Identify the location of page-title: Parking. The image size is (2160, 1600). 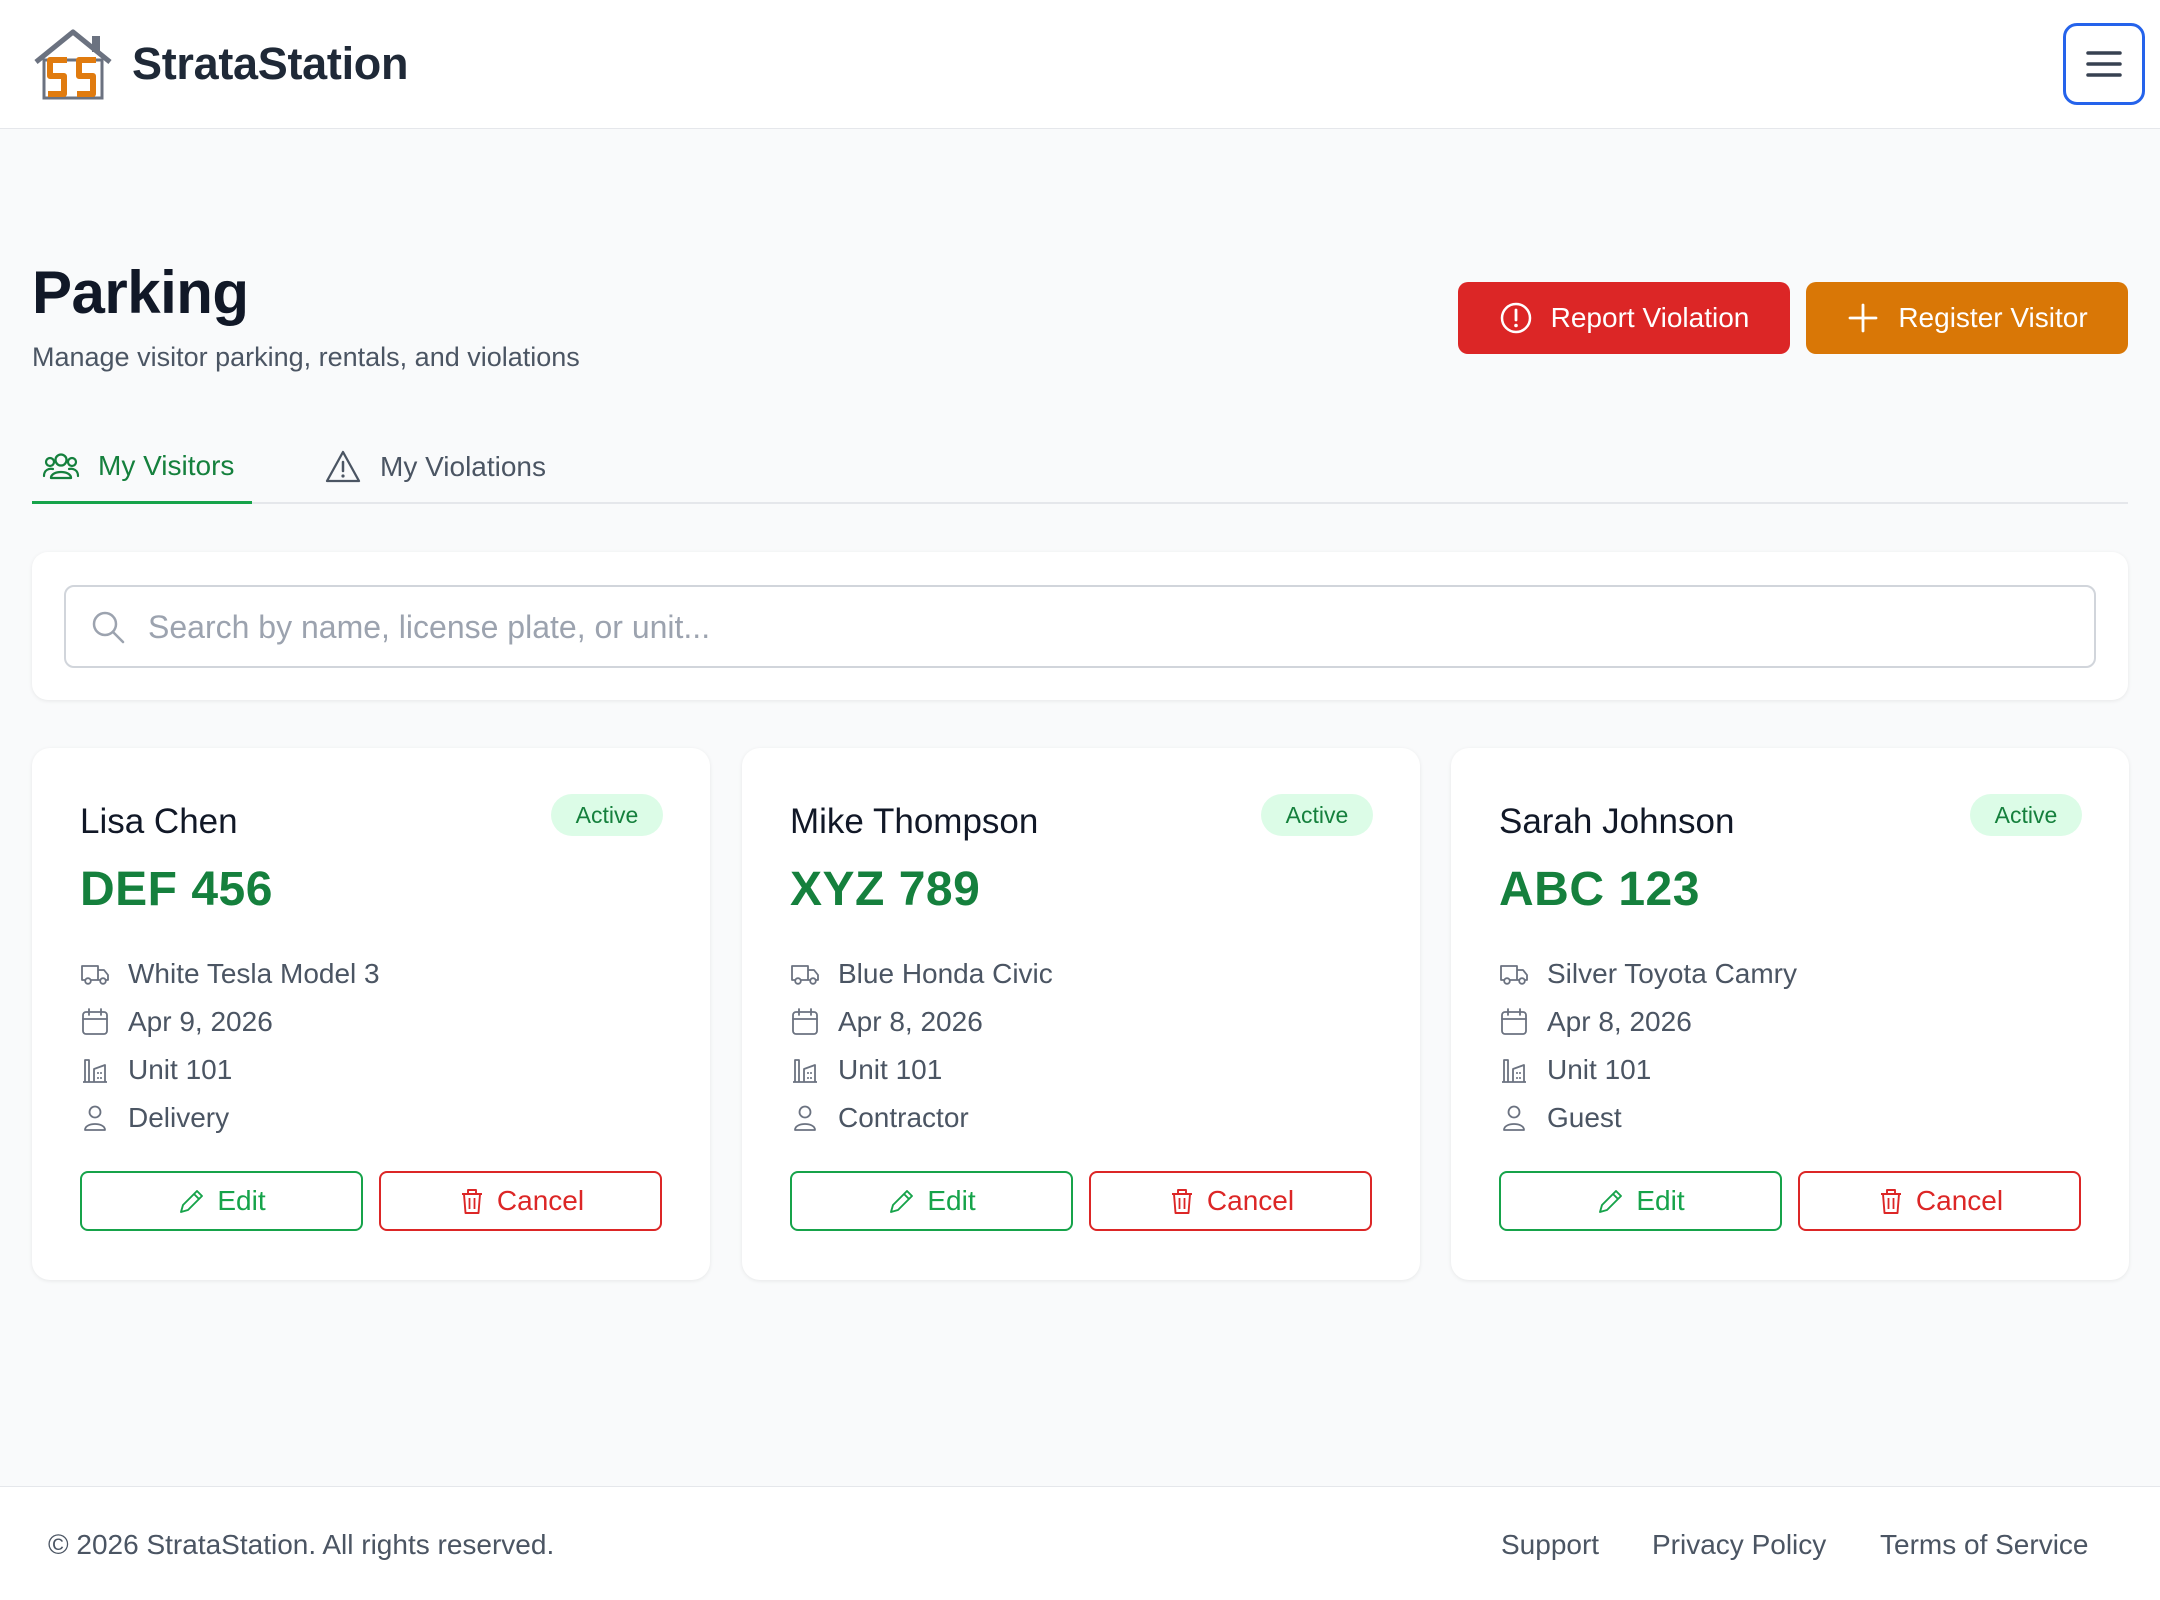
(140, 292).